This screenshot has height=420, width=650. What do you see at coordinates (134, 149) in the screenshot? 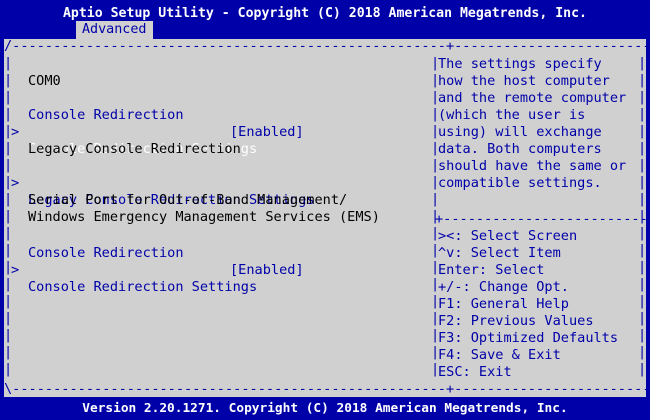
I see `legacy-heading: Legacy Console Redirection` at bounding box center [134, 149].